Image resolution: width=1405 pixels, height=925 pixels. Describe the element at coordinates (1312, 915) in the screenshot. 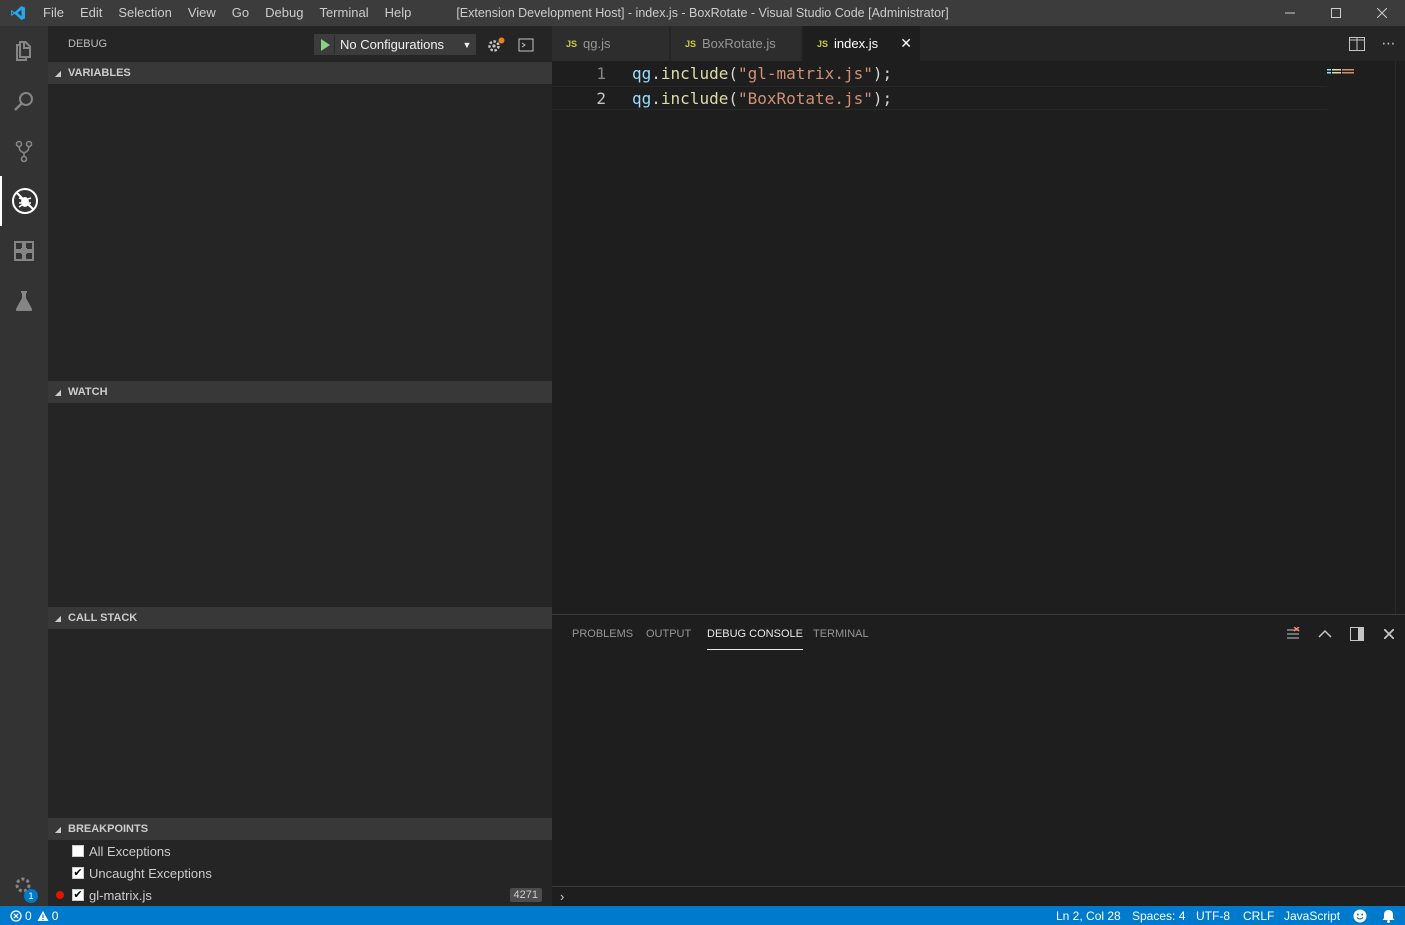

I see `language-mode: JavaScript` at that location.